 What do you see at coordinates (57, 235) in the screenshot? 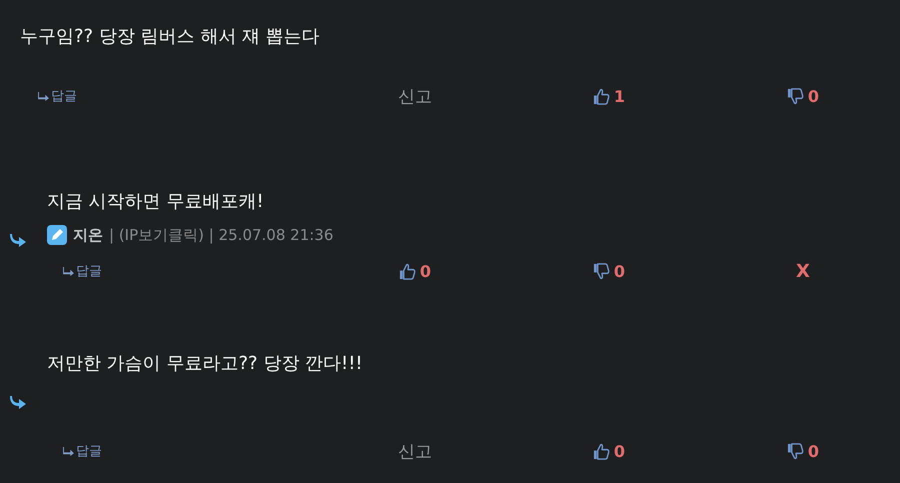
I see `pencil-icon` at bounding box center [57, 235].